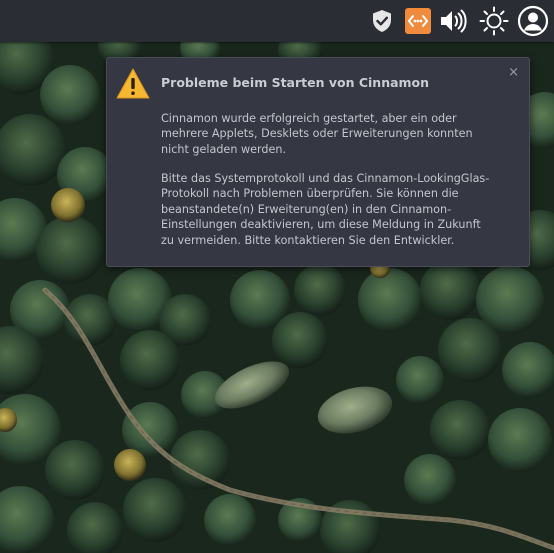 The width and height of the screenshot is (554, 553). I want to click on user-account-icon, so click(533, 21).